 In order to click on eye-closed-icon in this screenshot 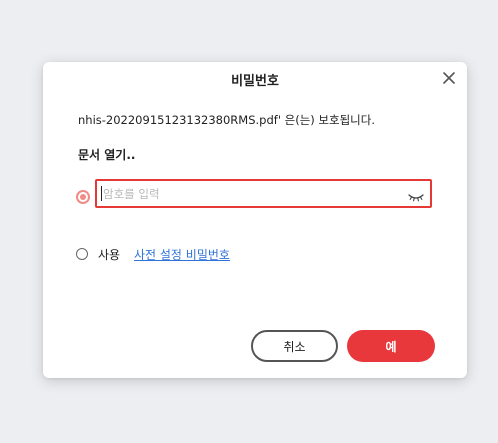, I will do `click(416, 198)`.